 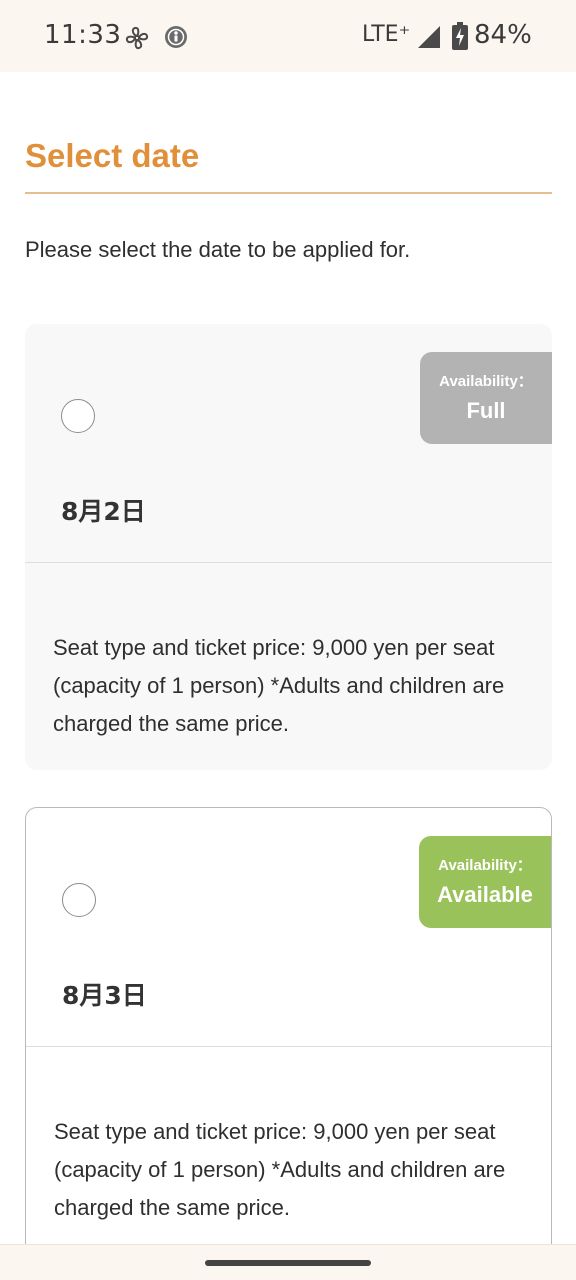 What do you see at coordinates (486, 410) in the screenshot?
I see `availability-status: Full` at bounding box center [486, 410].